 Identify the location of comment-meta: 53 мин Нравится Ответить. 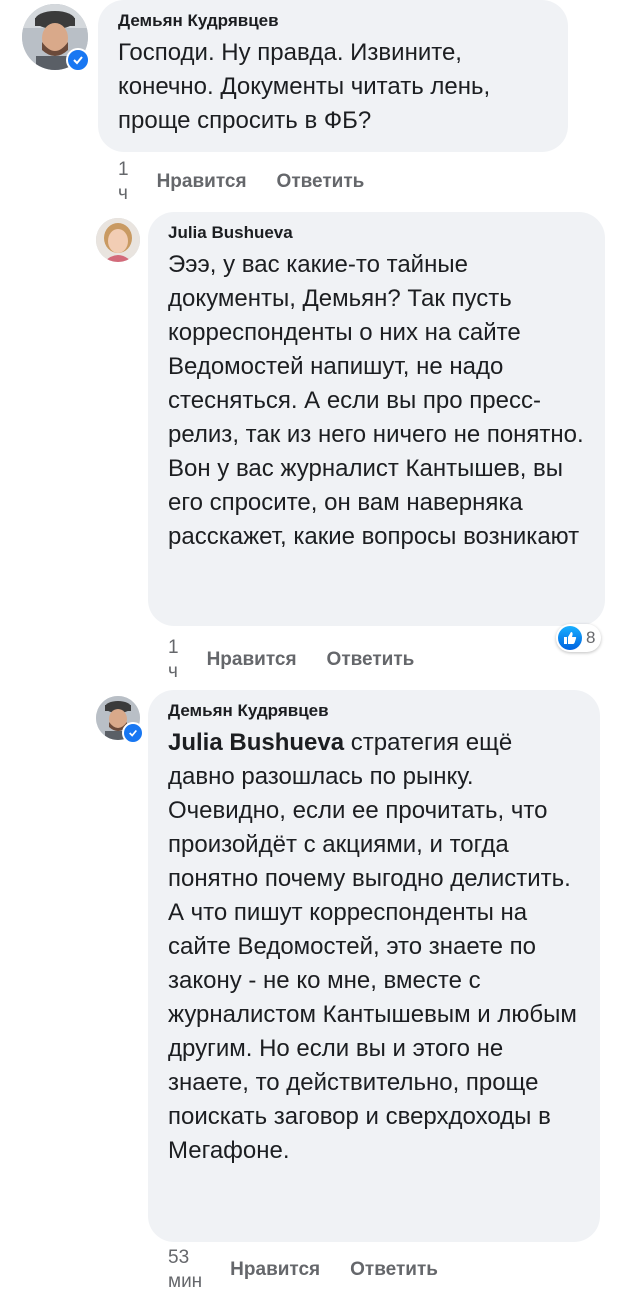
(318, 1270).